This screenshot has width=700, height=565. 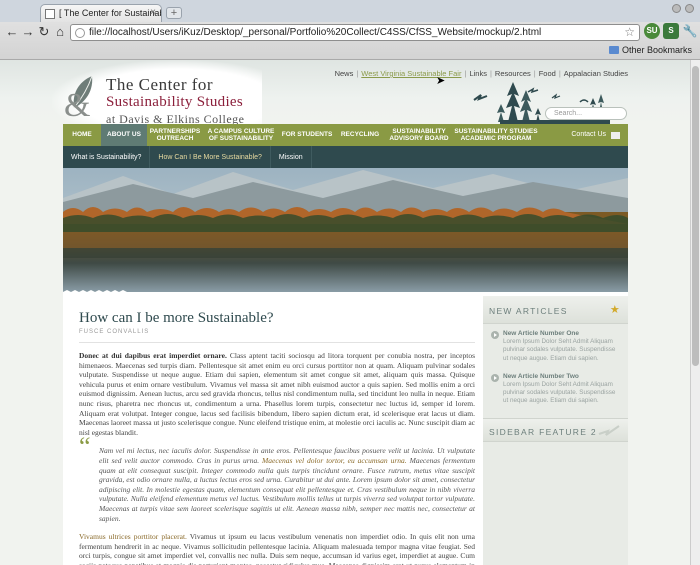 I want to click on stumbleupon-extension-icon: SU, so click(x=652, y=31).